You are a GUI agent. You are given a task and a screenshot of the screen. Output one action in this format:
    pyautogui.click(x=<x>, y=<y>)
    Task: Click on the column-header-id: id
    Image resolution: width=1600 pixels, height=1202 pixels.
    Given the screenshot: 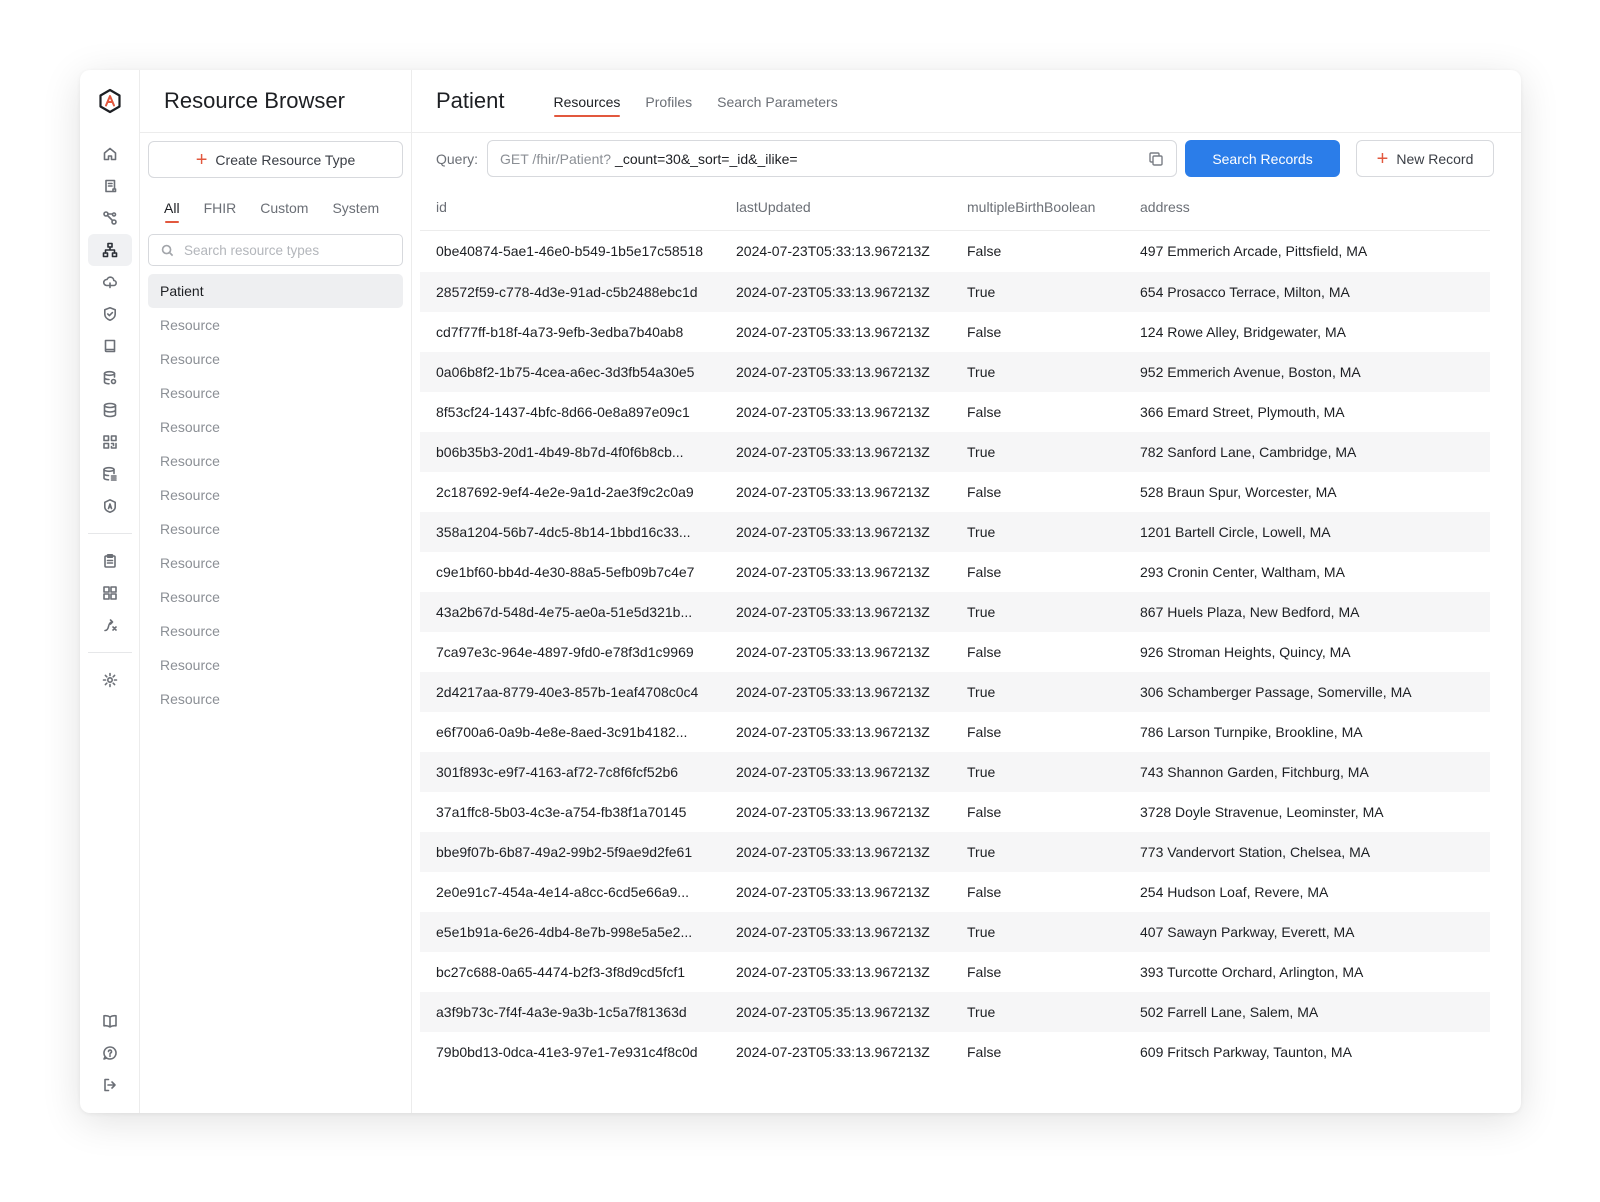 What is the action you would take?
    pyautogui.click(x=570, y=207)
    